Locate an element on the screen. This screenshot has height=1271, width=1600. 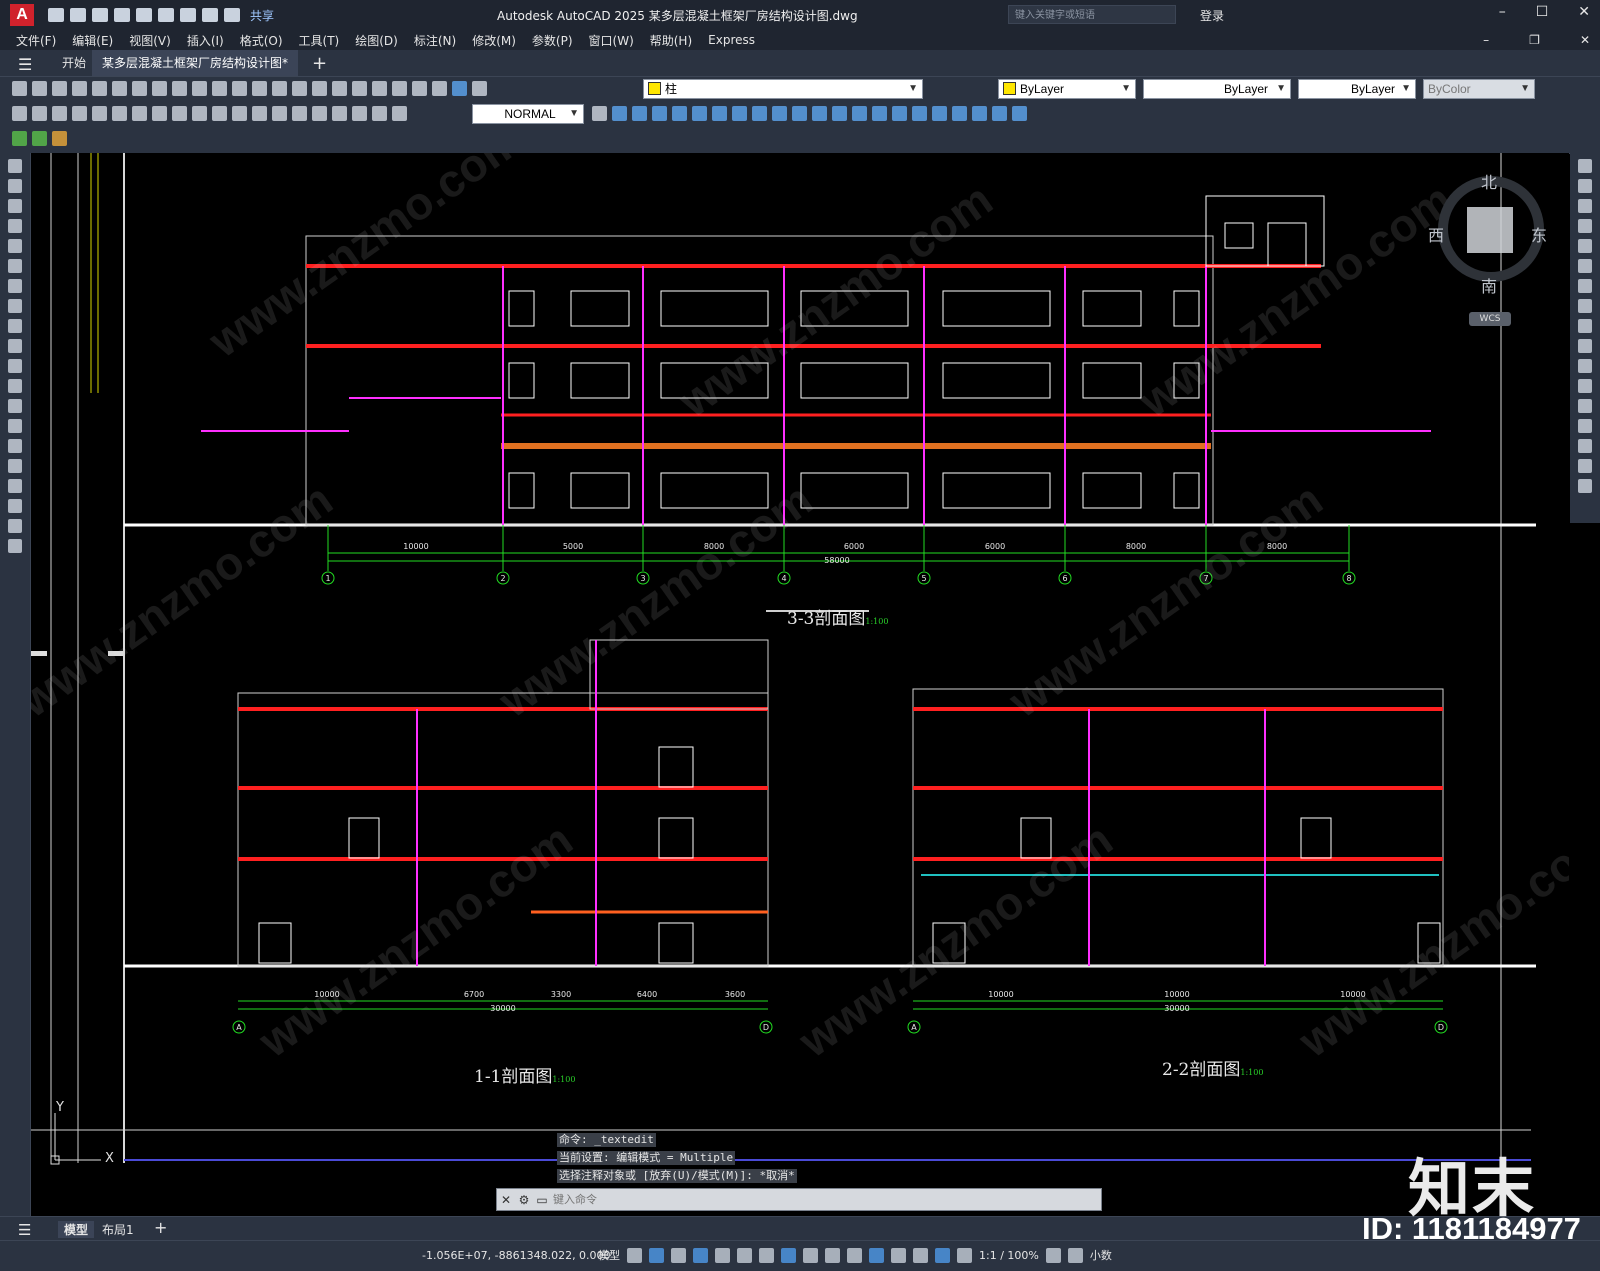
menu-window: 窗口(W) is located at coordinates (611, 40).